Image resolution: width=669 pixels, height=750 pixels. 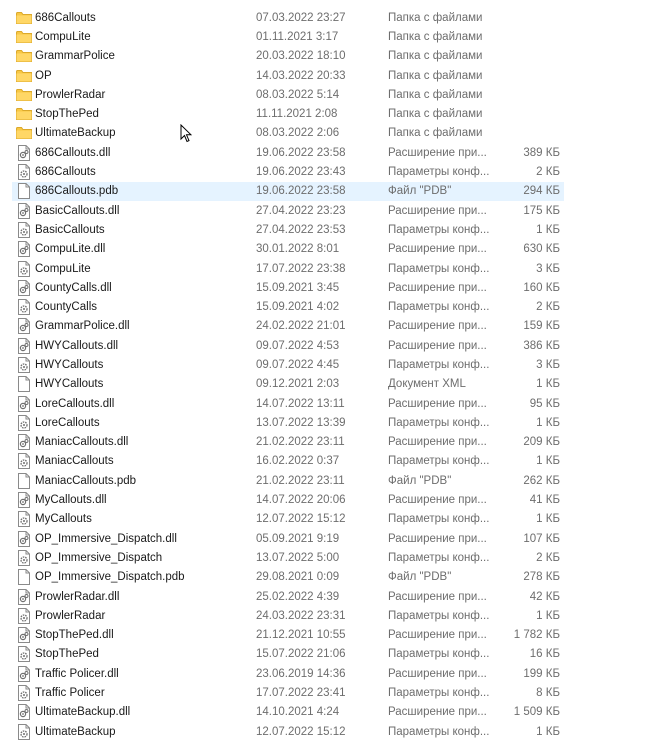 What do you see at coordinates (77, 191) in the screenshot?
I see `file-name: 686Callouts.pdb` at bounding box center [77, 191].